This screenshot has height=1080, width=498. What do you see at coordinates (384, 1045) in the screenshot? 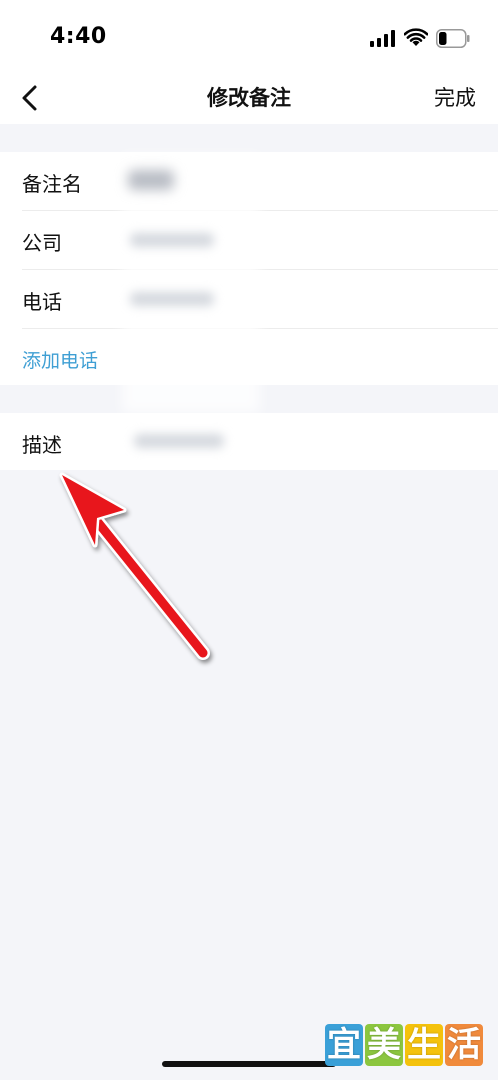
I see `watermark-char: 美` at bounding box center [384, 1045].